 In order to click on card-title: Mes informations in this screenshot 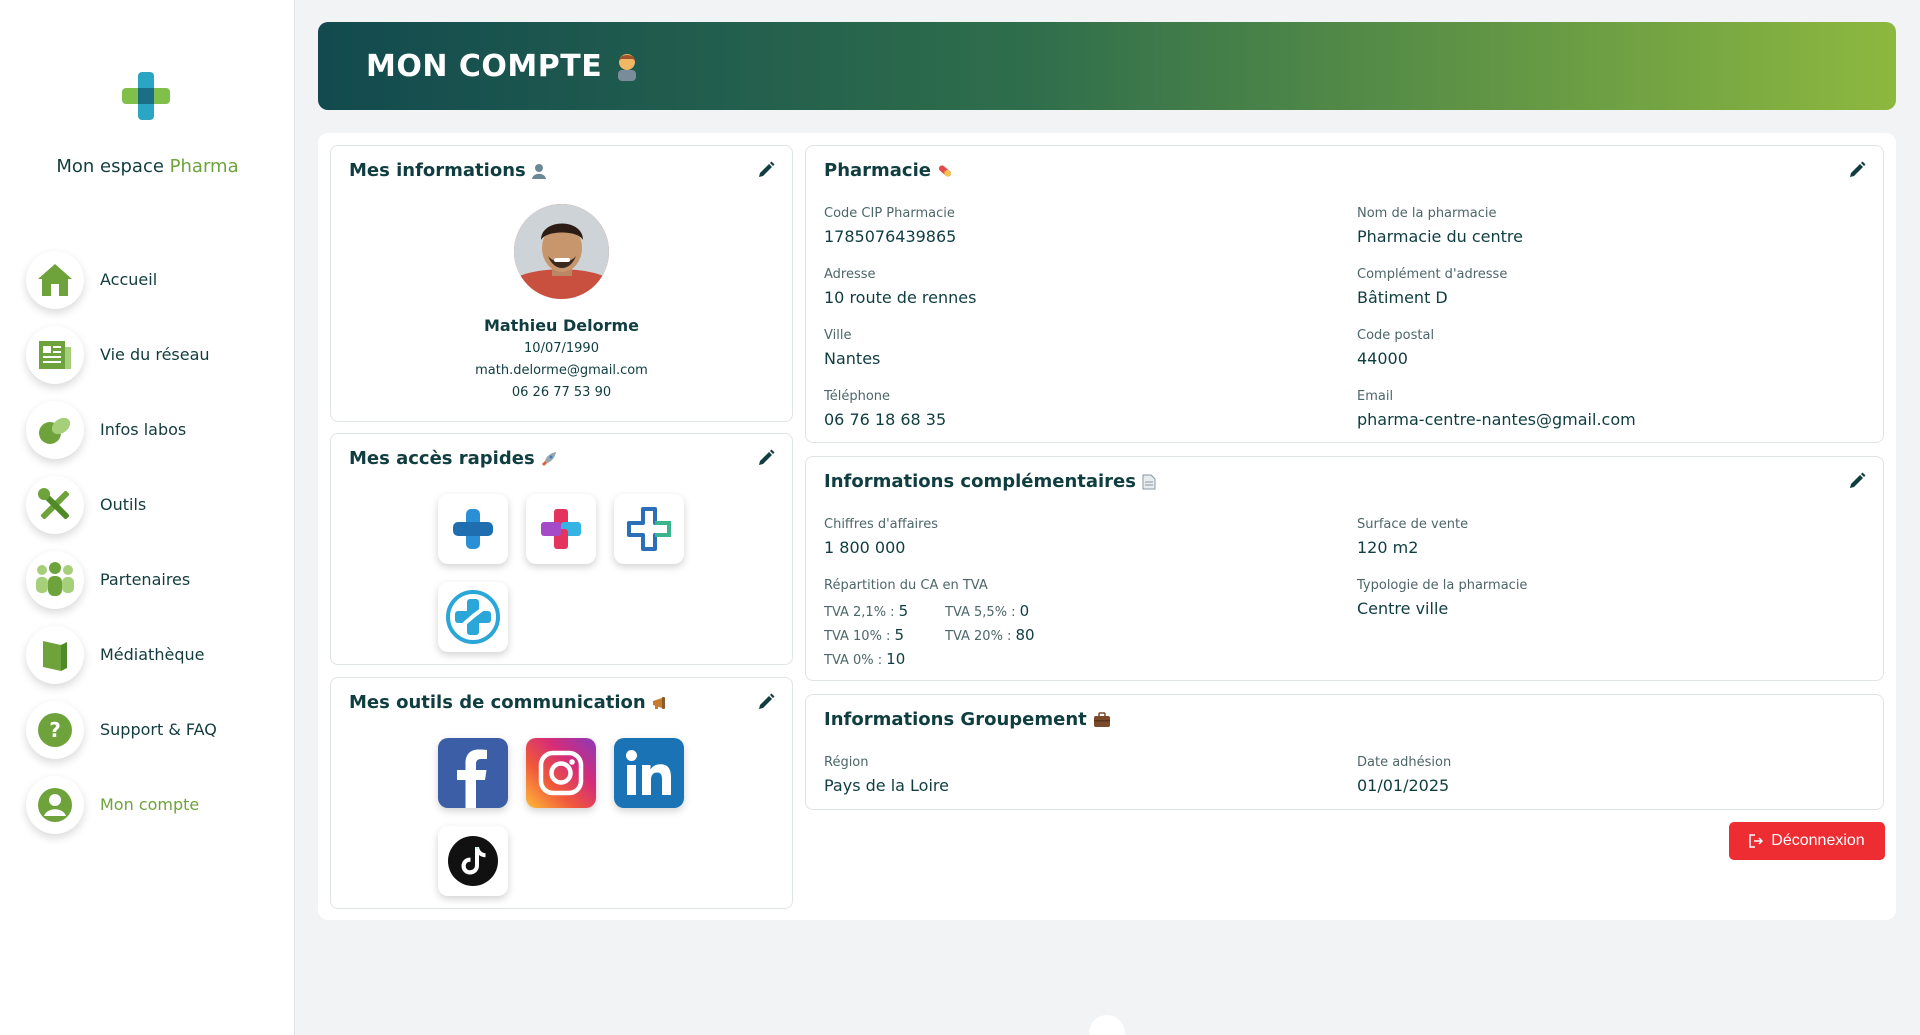, I will do `click(447, 170)`.